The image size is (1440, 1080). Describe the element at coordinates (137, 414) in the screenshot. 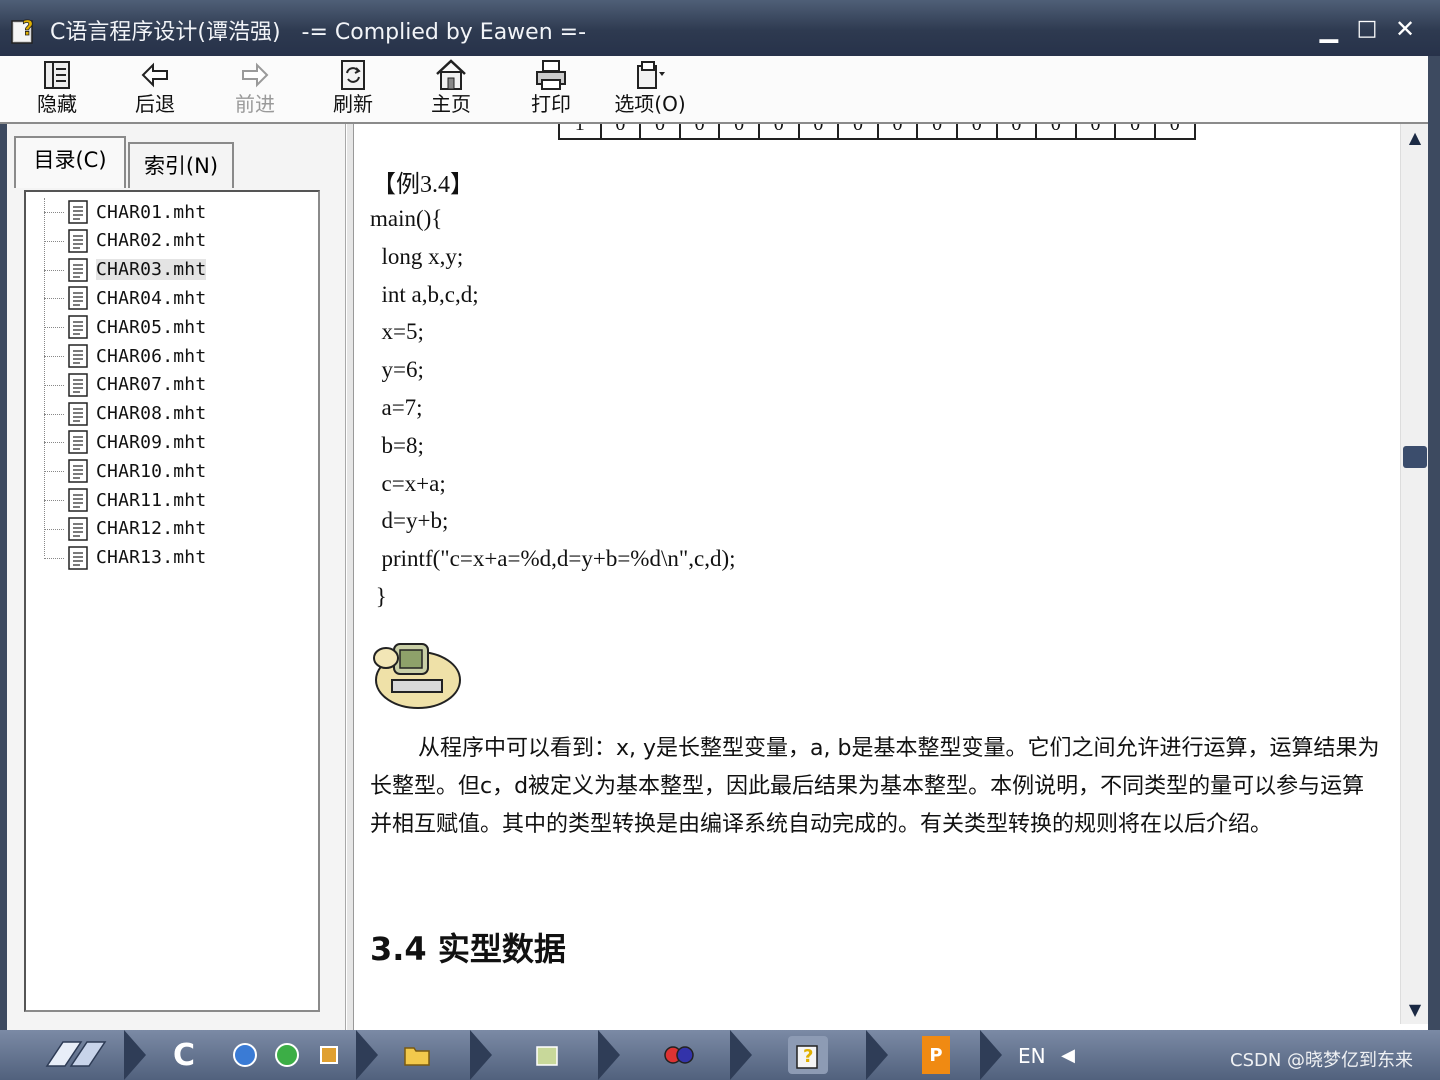

I see `tree-item: CHAR08.mht` at that location.